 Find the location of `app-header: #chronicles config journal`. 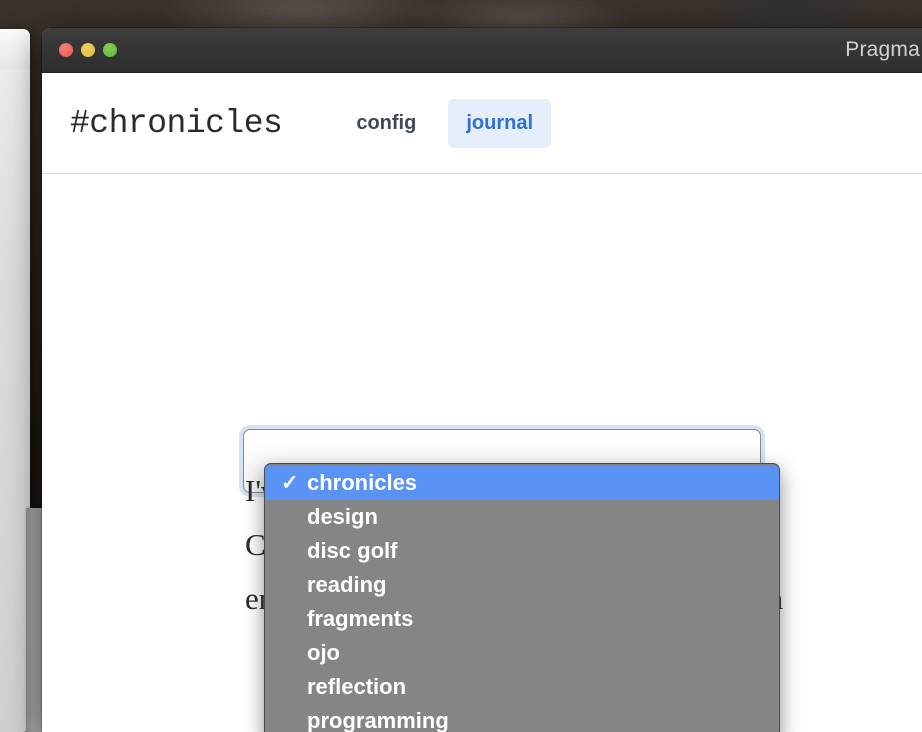

app-header: #chronicles config journal is located at coordinates (482, 124).